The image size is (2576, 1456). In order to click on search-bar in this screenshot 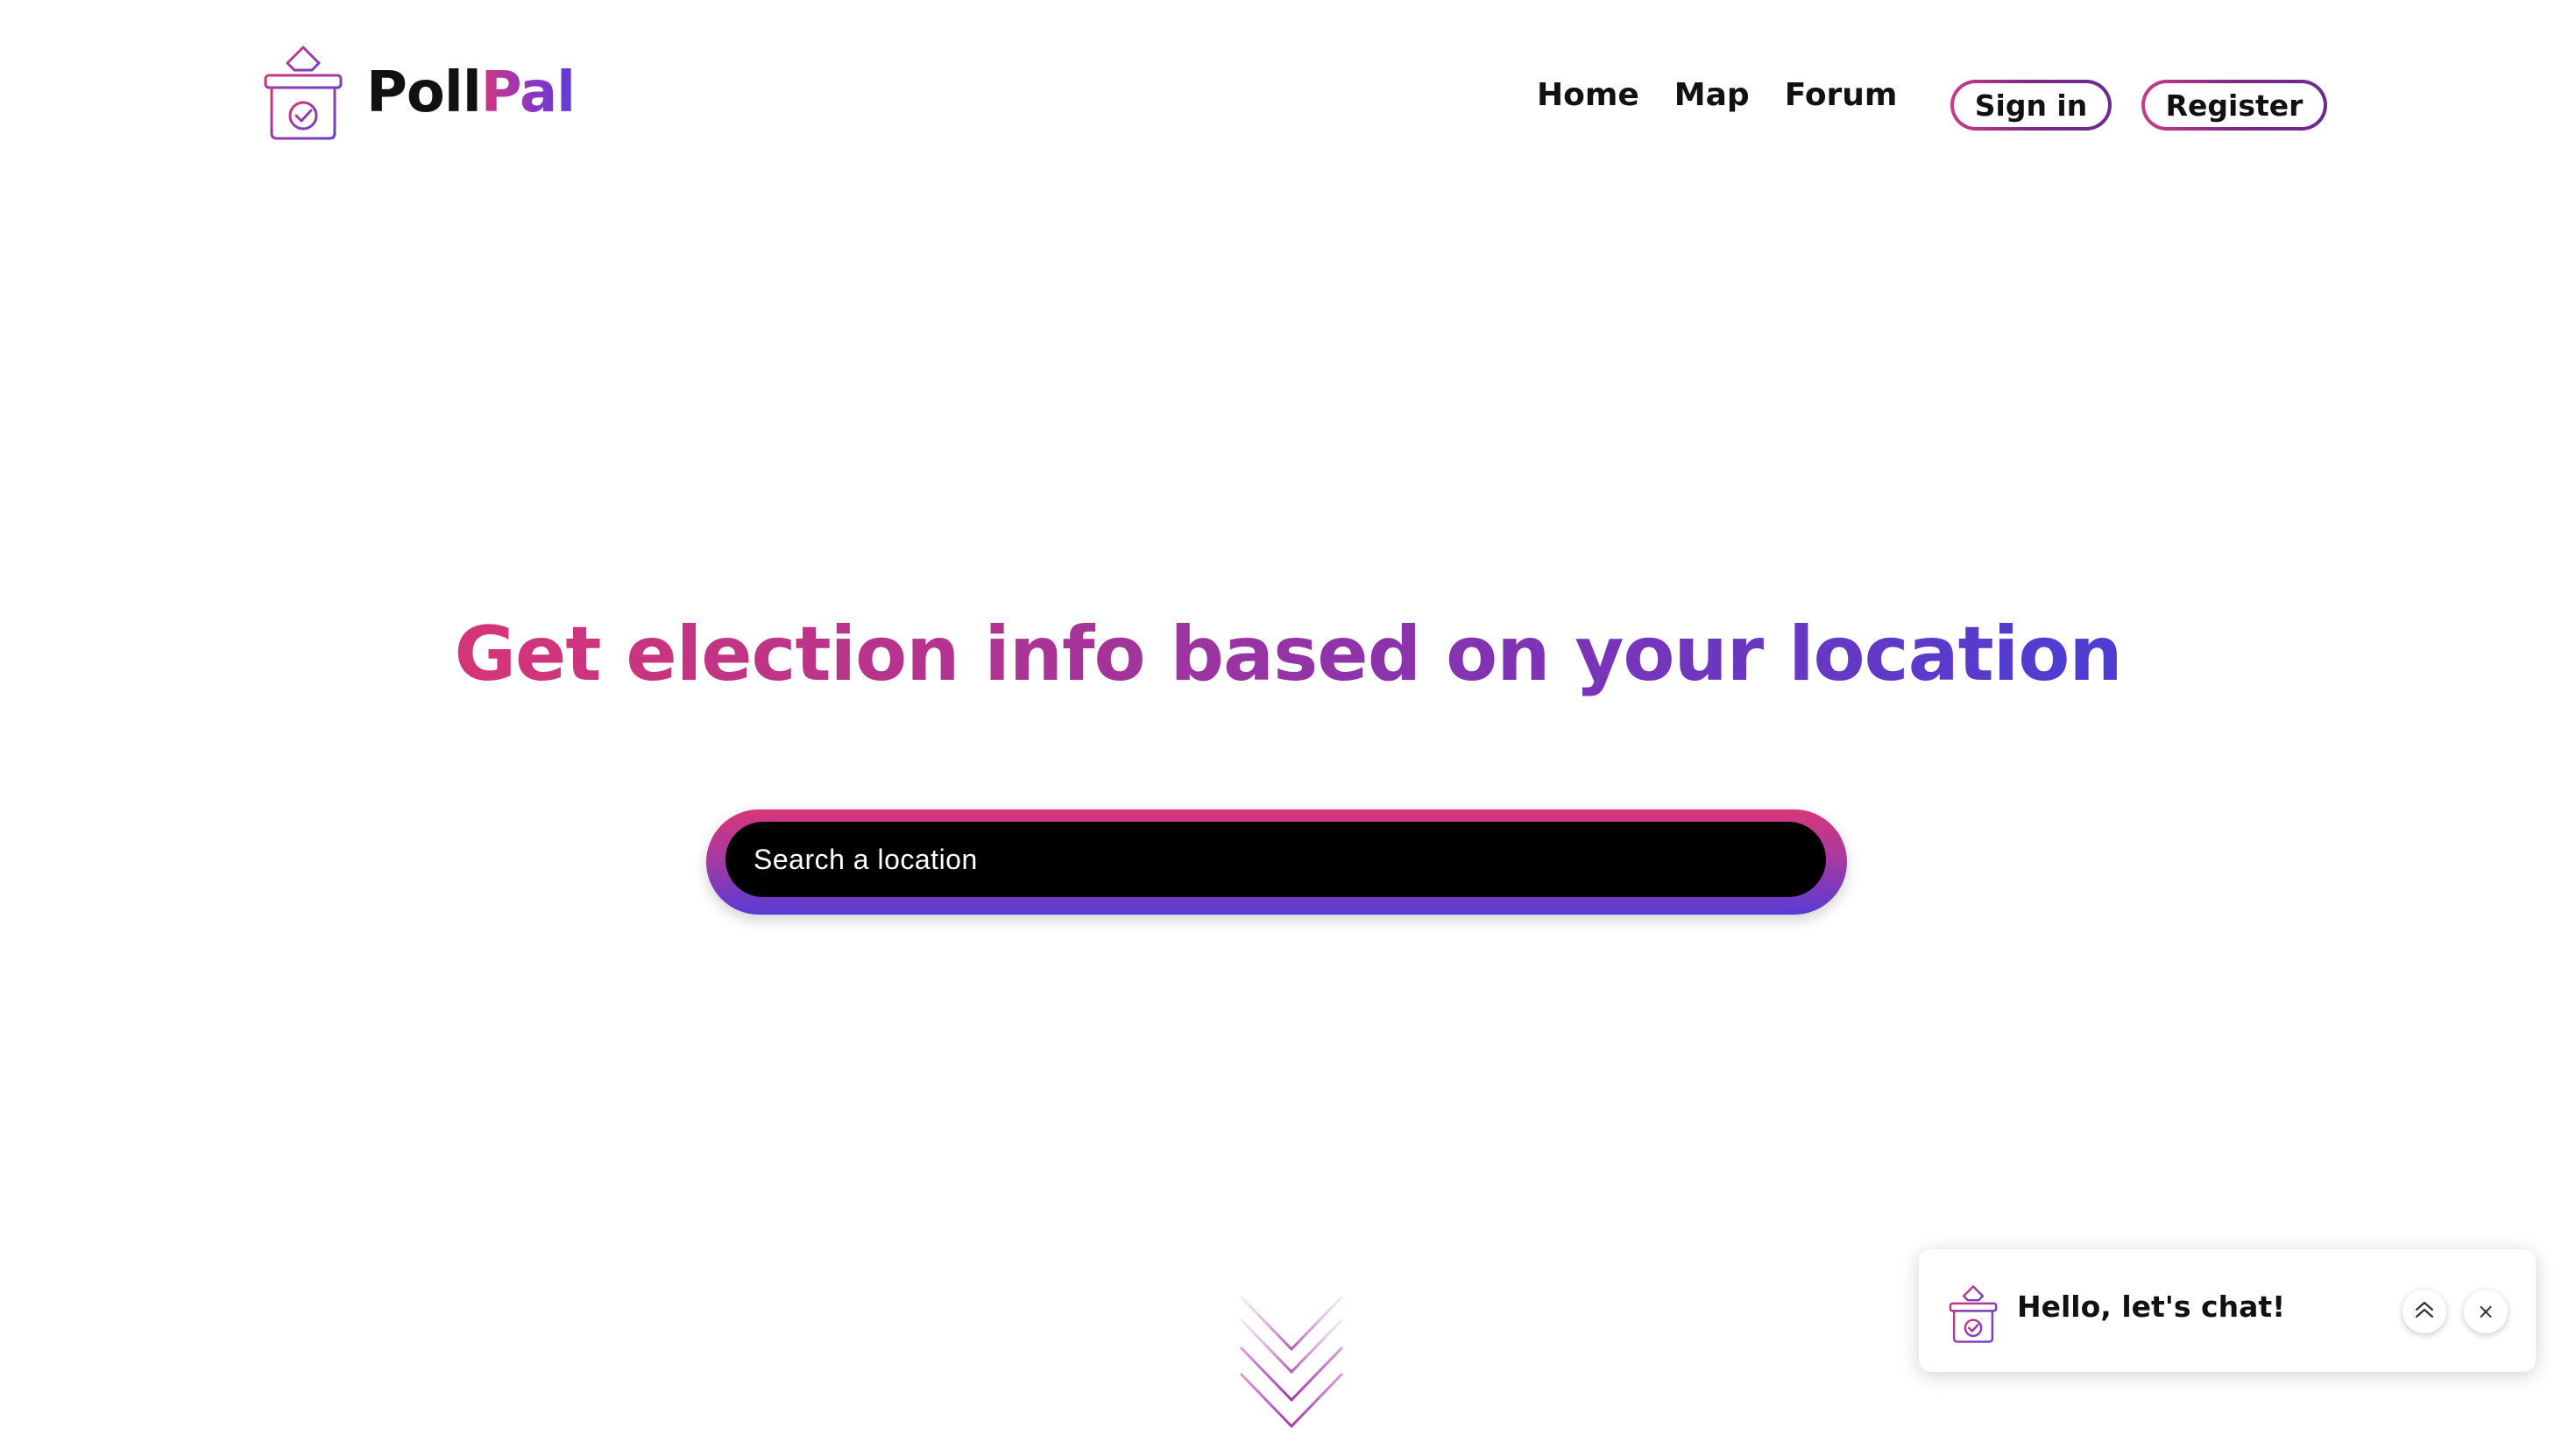, I will do `click(1276, 862)`.